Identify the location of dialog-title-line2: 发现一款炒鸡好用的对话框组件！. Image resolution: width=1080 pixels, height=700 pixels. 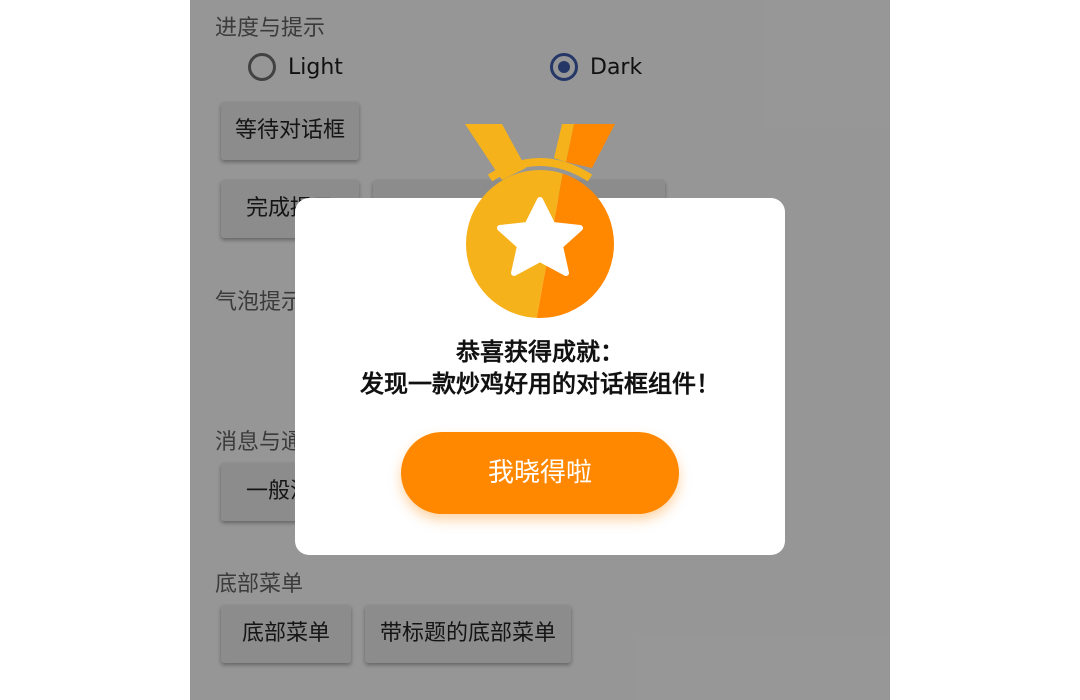
(540, 383).